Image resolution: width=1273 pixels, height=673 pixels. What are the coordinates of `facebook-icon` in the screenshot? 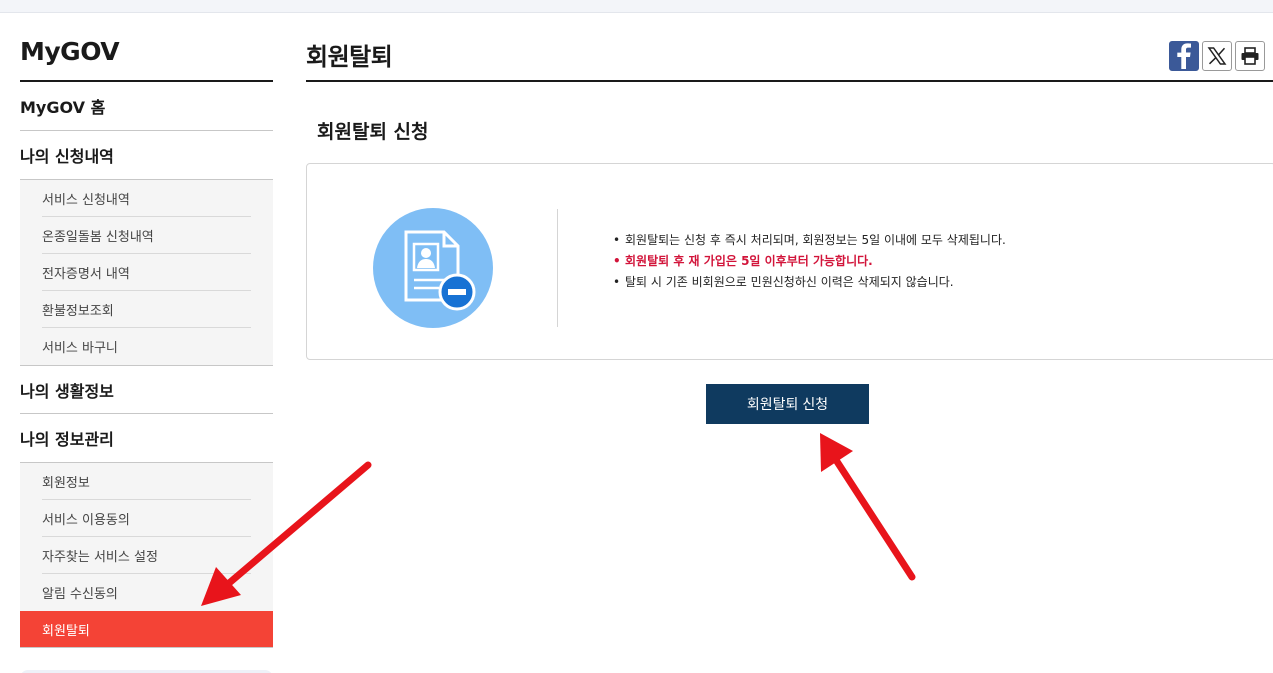 It's located at (1184, 56).